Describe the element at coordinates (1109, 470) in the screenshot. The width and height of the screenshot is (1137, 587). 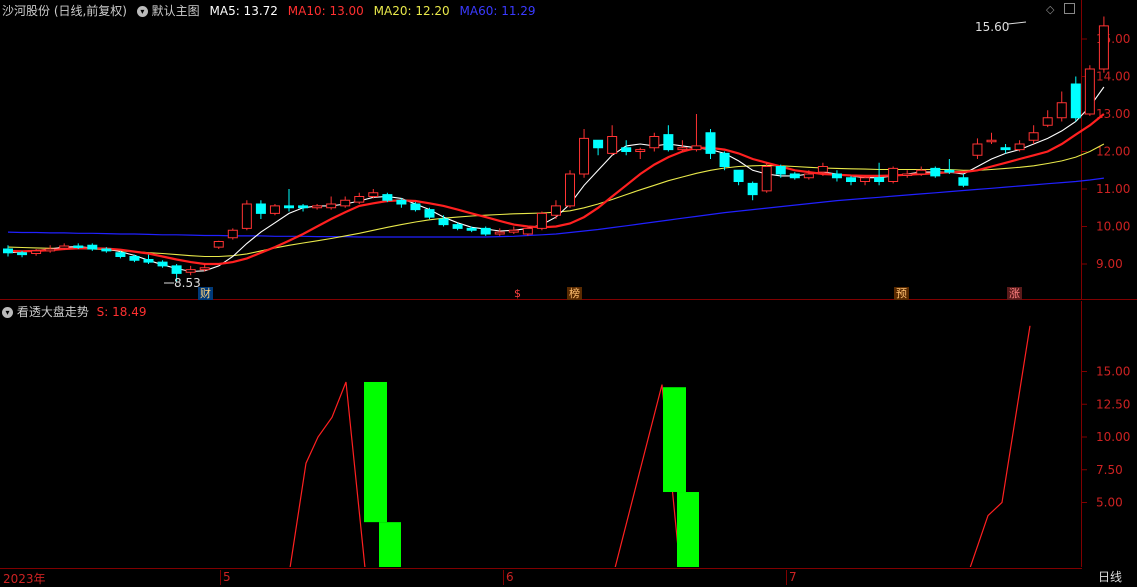
I see `y-tick-label: 7.50` at that location.